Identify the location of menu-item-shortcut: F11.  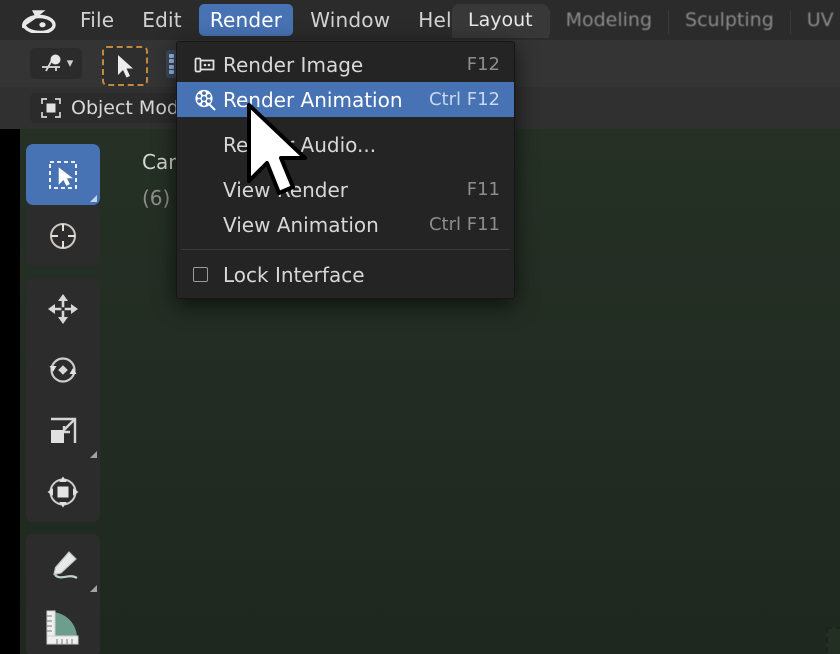
(483, 189).